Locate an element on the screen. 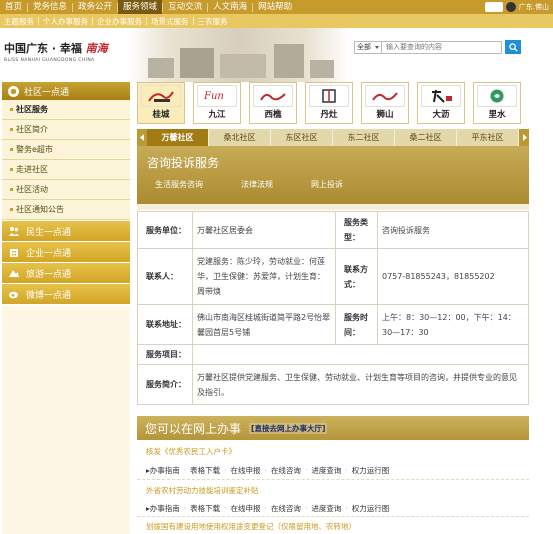 This screenshot has height=534, width=553. sidebar-category-label: 微博一点通 is located at coordinates (49, 295).